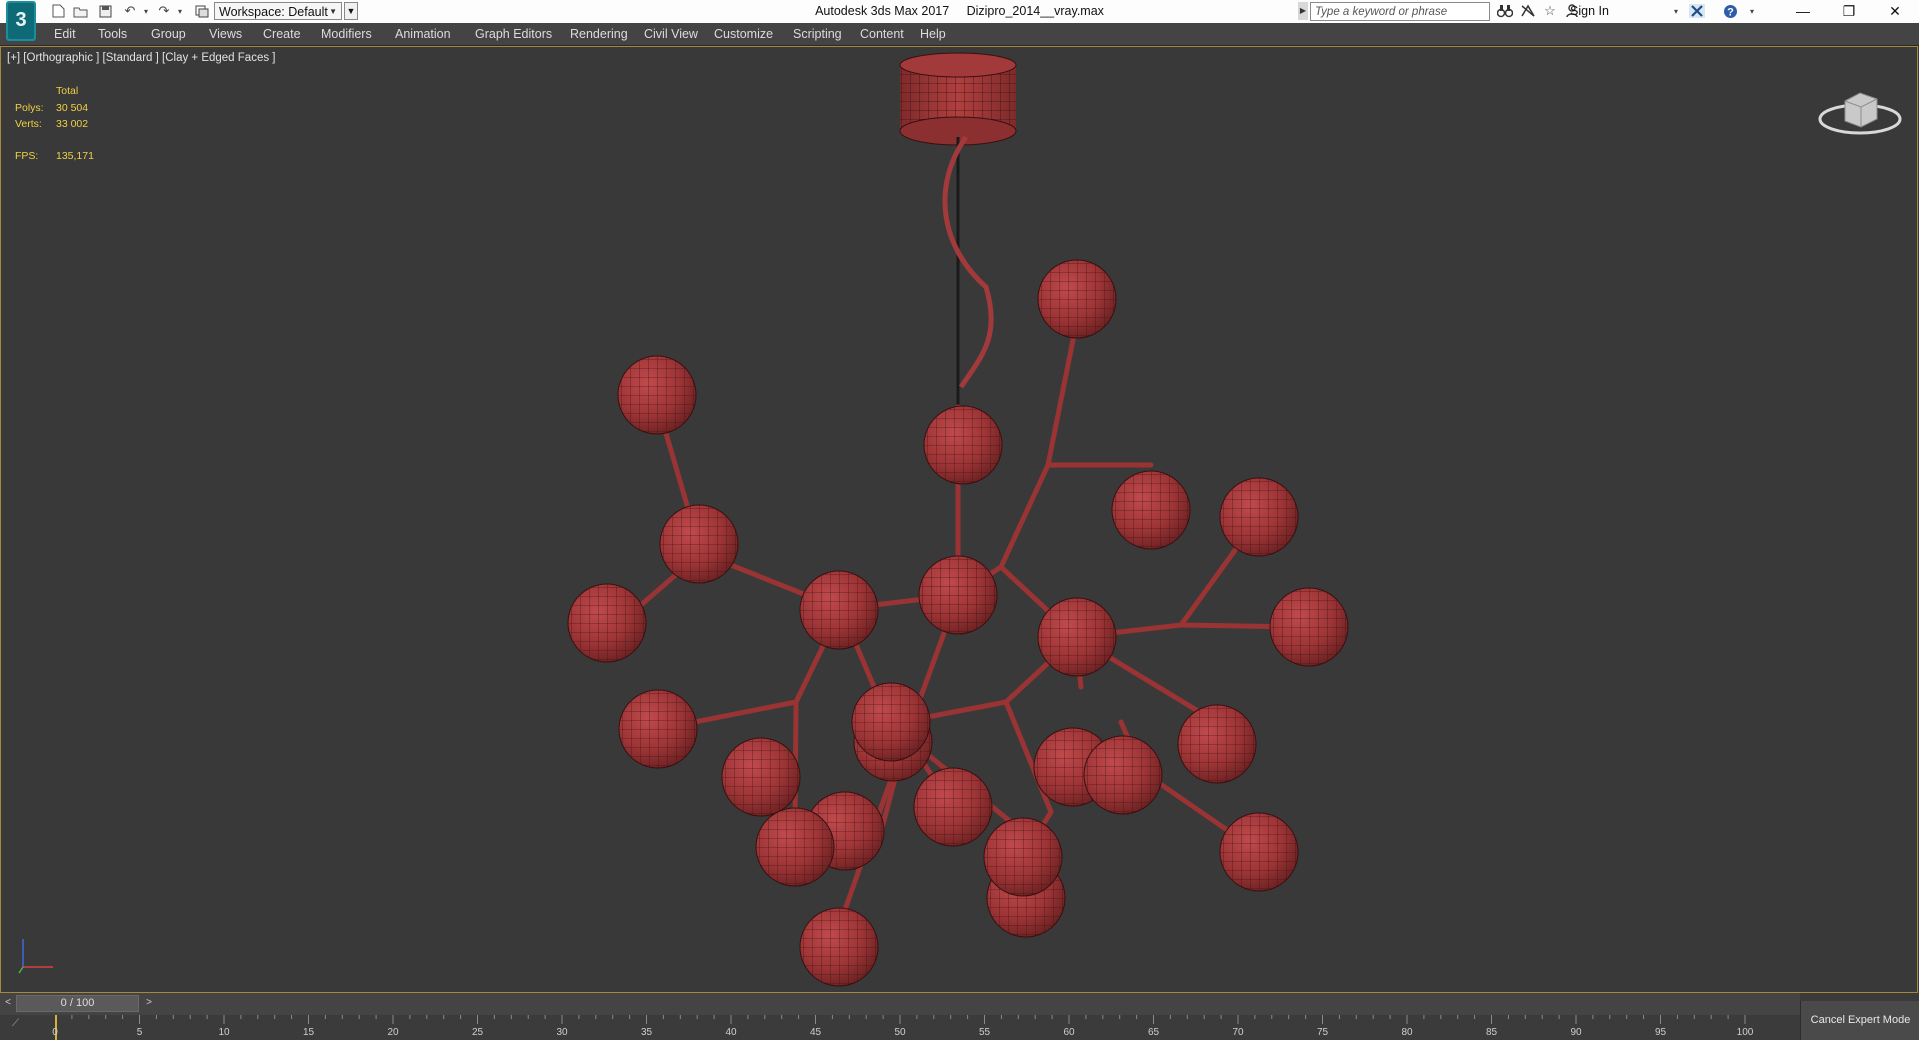  Describe the element at coordinates (968, 262) in the screenshot. I see `power-cable` at that location.